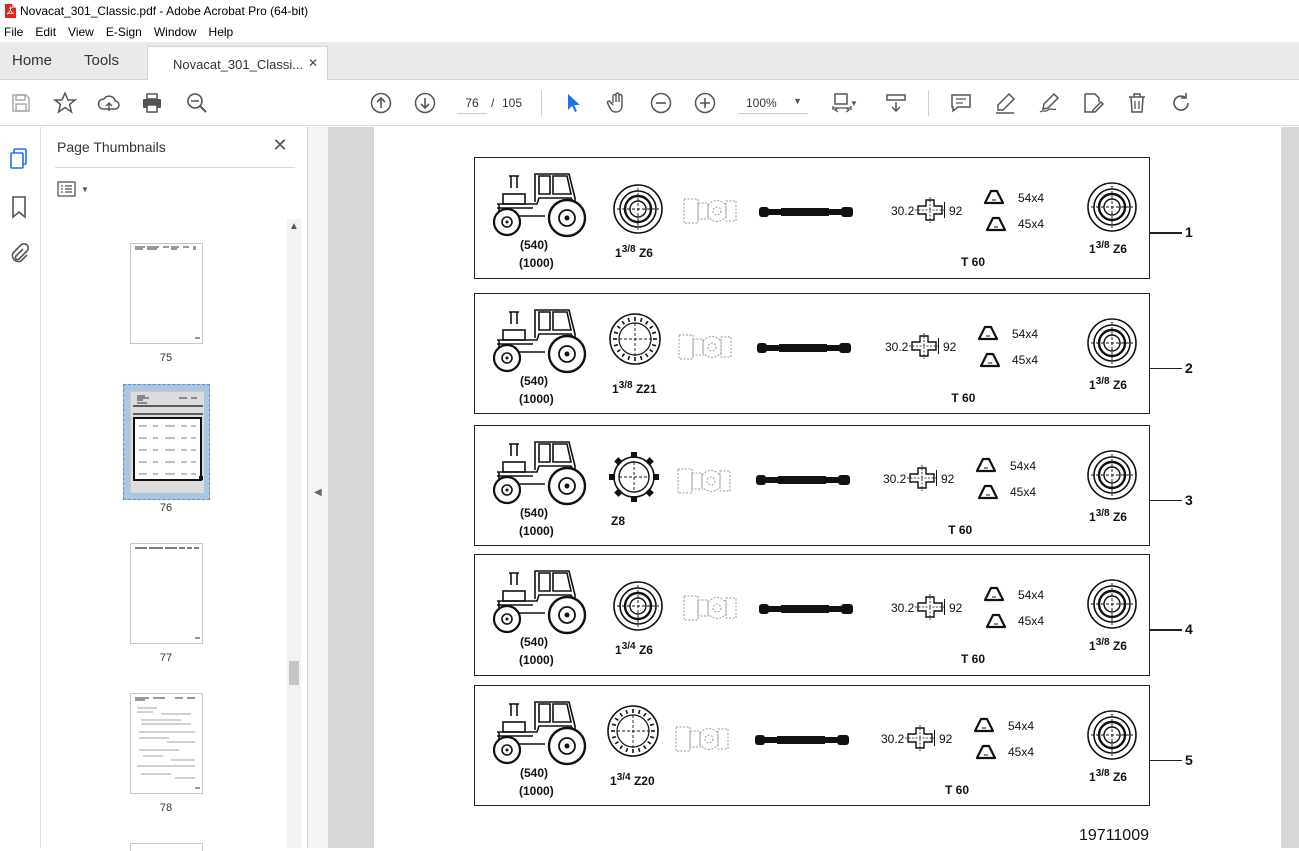 The image size is (1299, 851). I want to click on tractor-pto-size: 13/4 Z20, so click(632, 780).